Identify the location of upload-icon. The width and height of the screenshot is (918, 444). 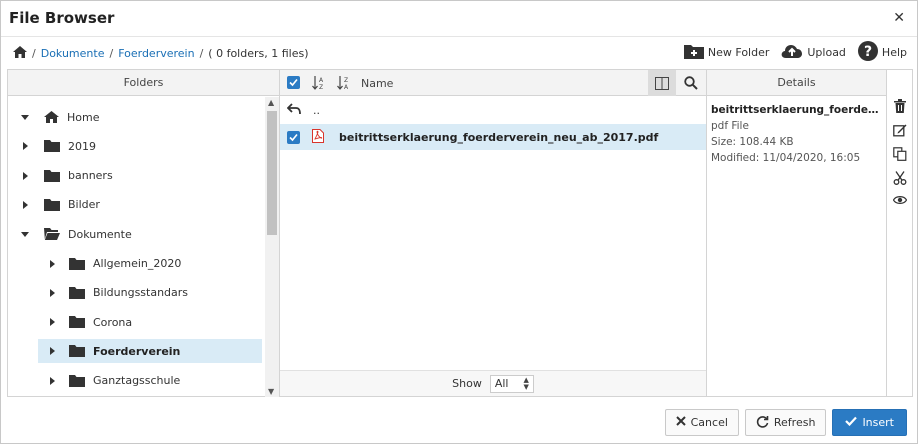
(792, 52).